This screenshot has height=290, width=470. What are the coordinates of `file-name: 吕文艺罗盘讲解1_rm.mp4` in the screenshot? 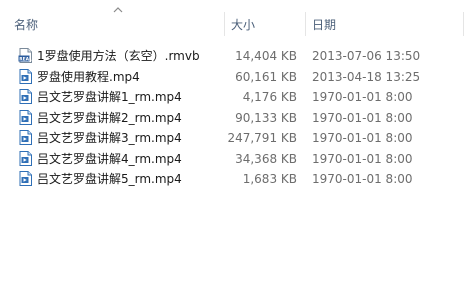 It's located at (109, 97).